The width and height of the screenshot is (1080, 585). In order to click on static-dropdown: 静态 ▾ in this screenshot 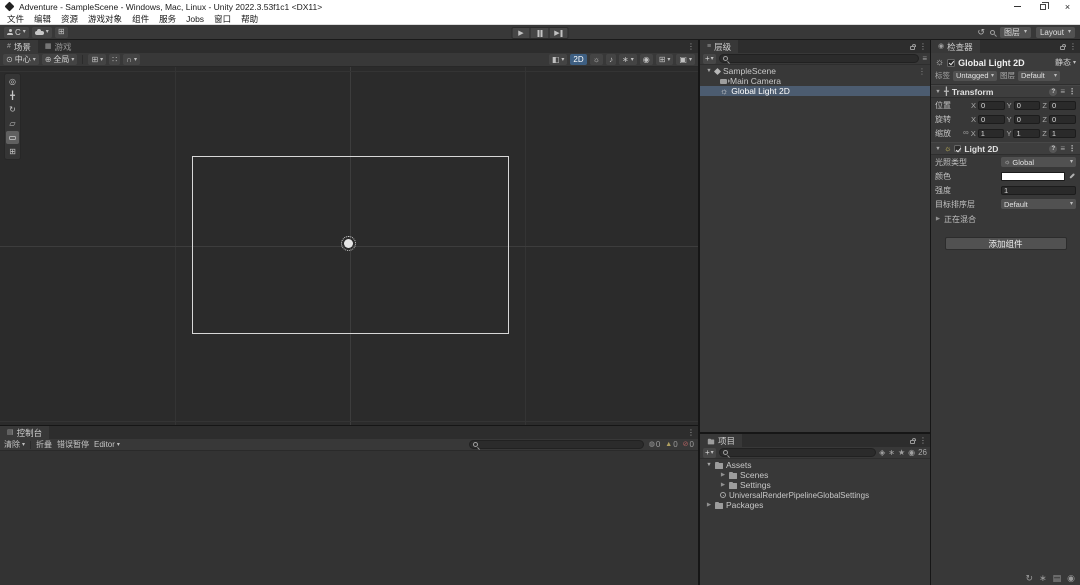, I will do `click(1065, 62)`.